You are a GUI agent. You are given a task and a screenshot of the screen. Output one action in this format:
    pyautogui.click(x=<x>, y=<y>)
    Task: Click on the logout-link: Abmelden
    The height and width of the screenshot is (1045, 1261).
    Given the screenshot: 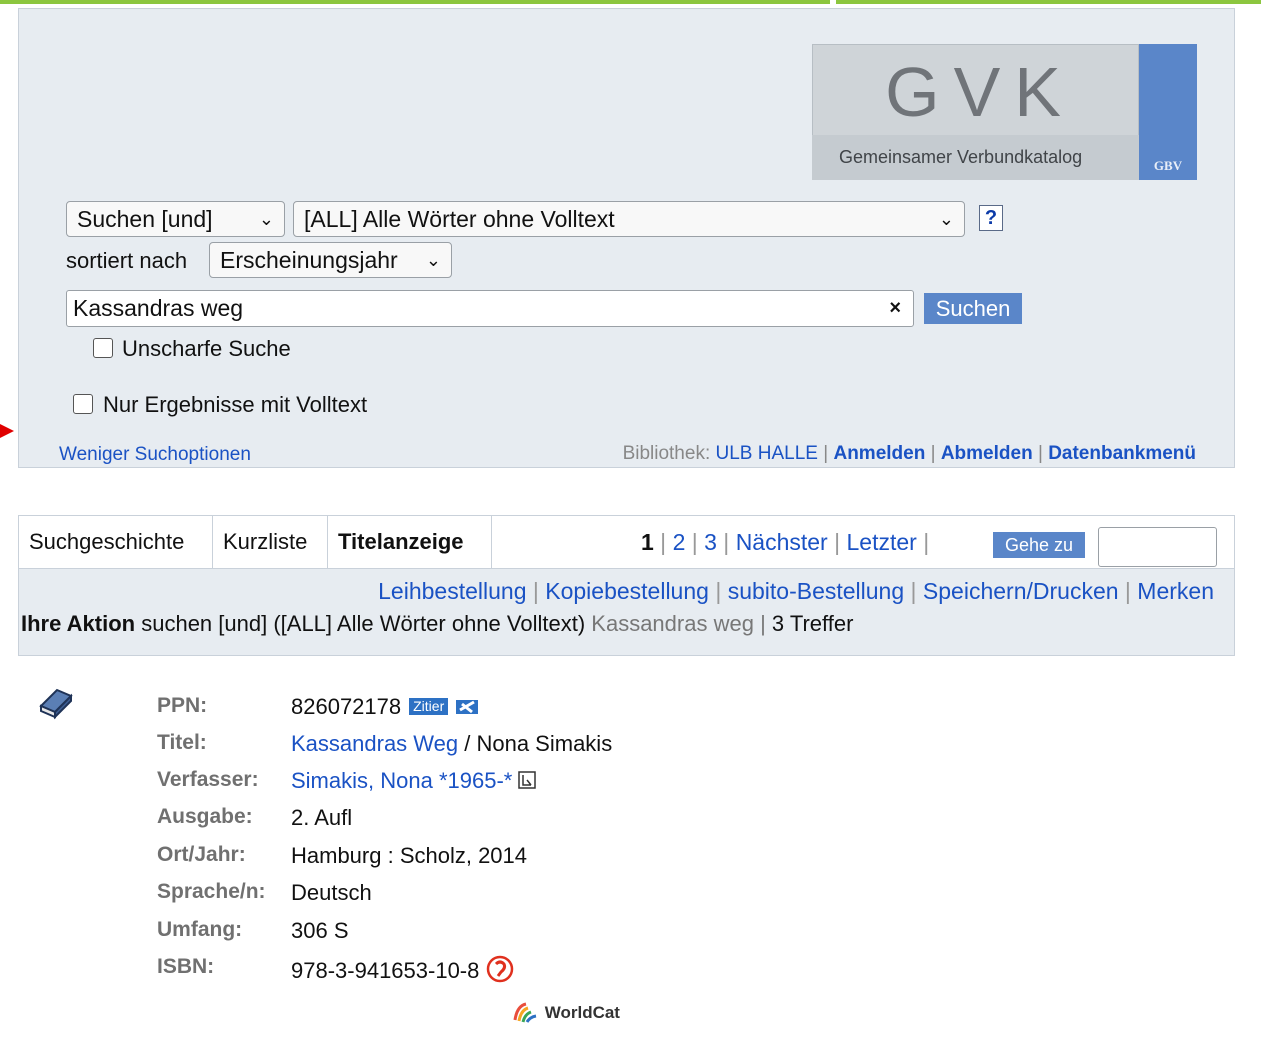 What is the action you would take?
    pyautogui.click(x=987, y=453)
    